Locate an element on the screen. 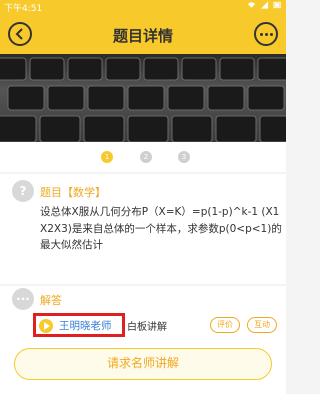  answer-label: 解答 is located at coordinates (51, 300).